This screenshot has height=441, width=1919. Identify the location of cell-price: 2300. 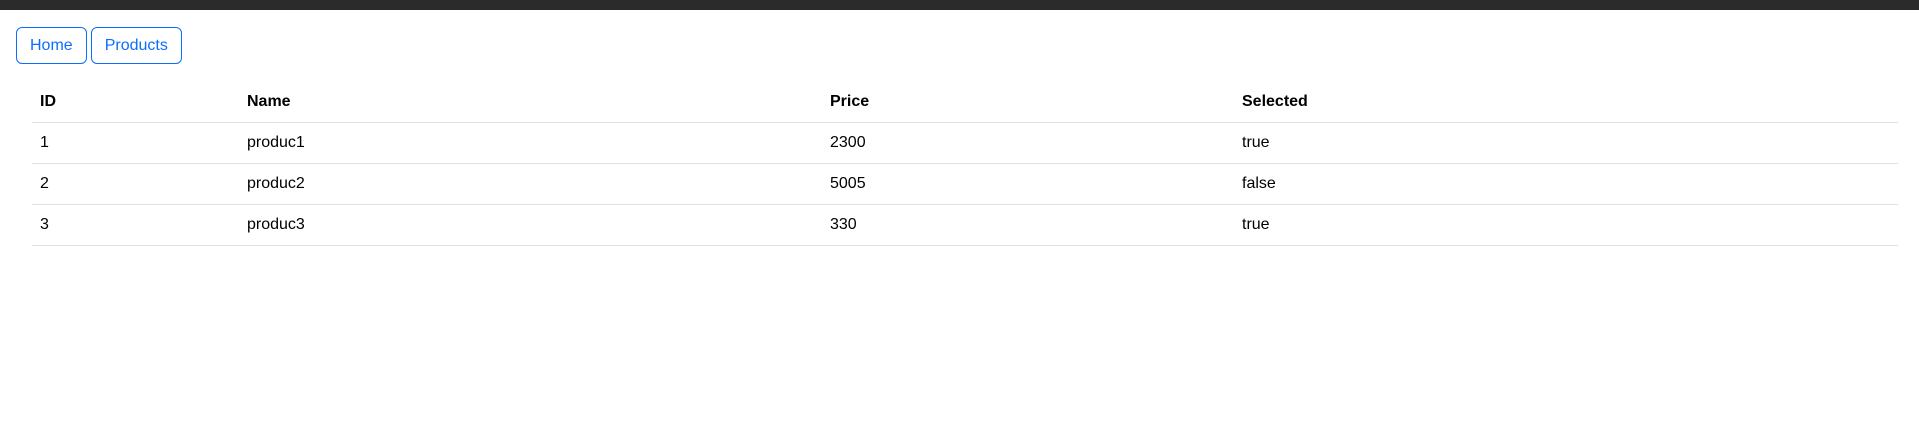
(1028, 143).